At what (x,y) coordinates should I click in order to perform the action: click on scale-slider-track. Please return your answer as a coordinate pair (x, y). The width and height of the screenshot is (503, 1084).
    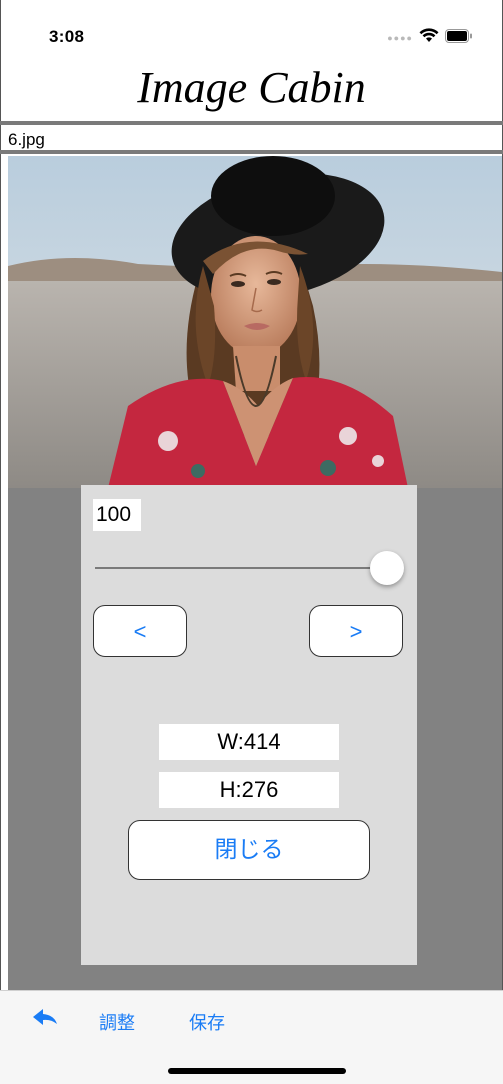
    Looking at the image, I should click on (241, 568).